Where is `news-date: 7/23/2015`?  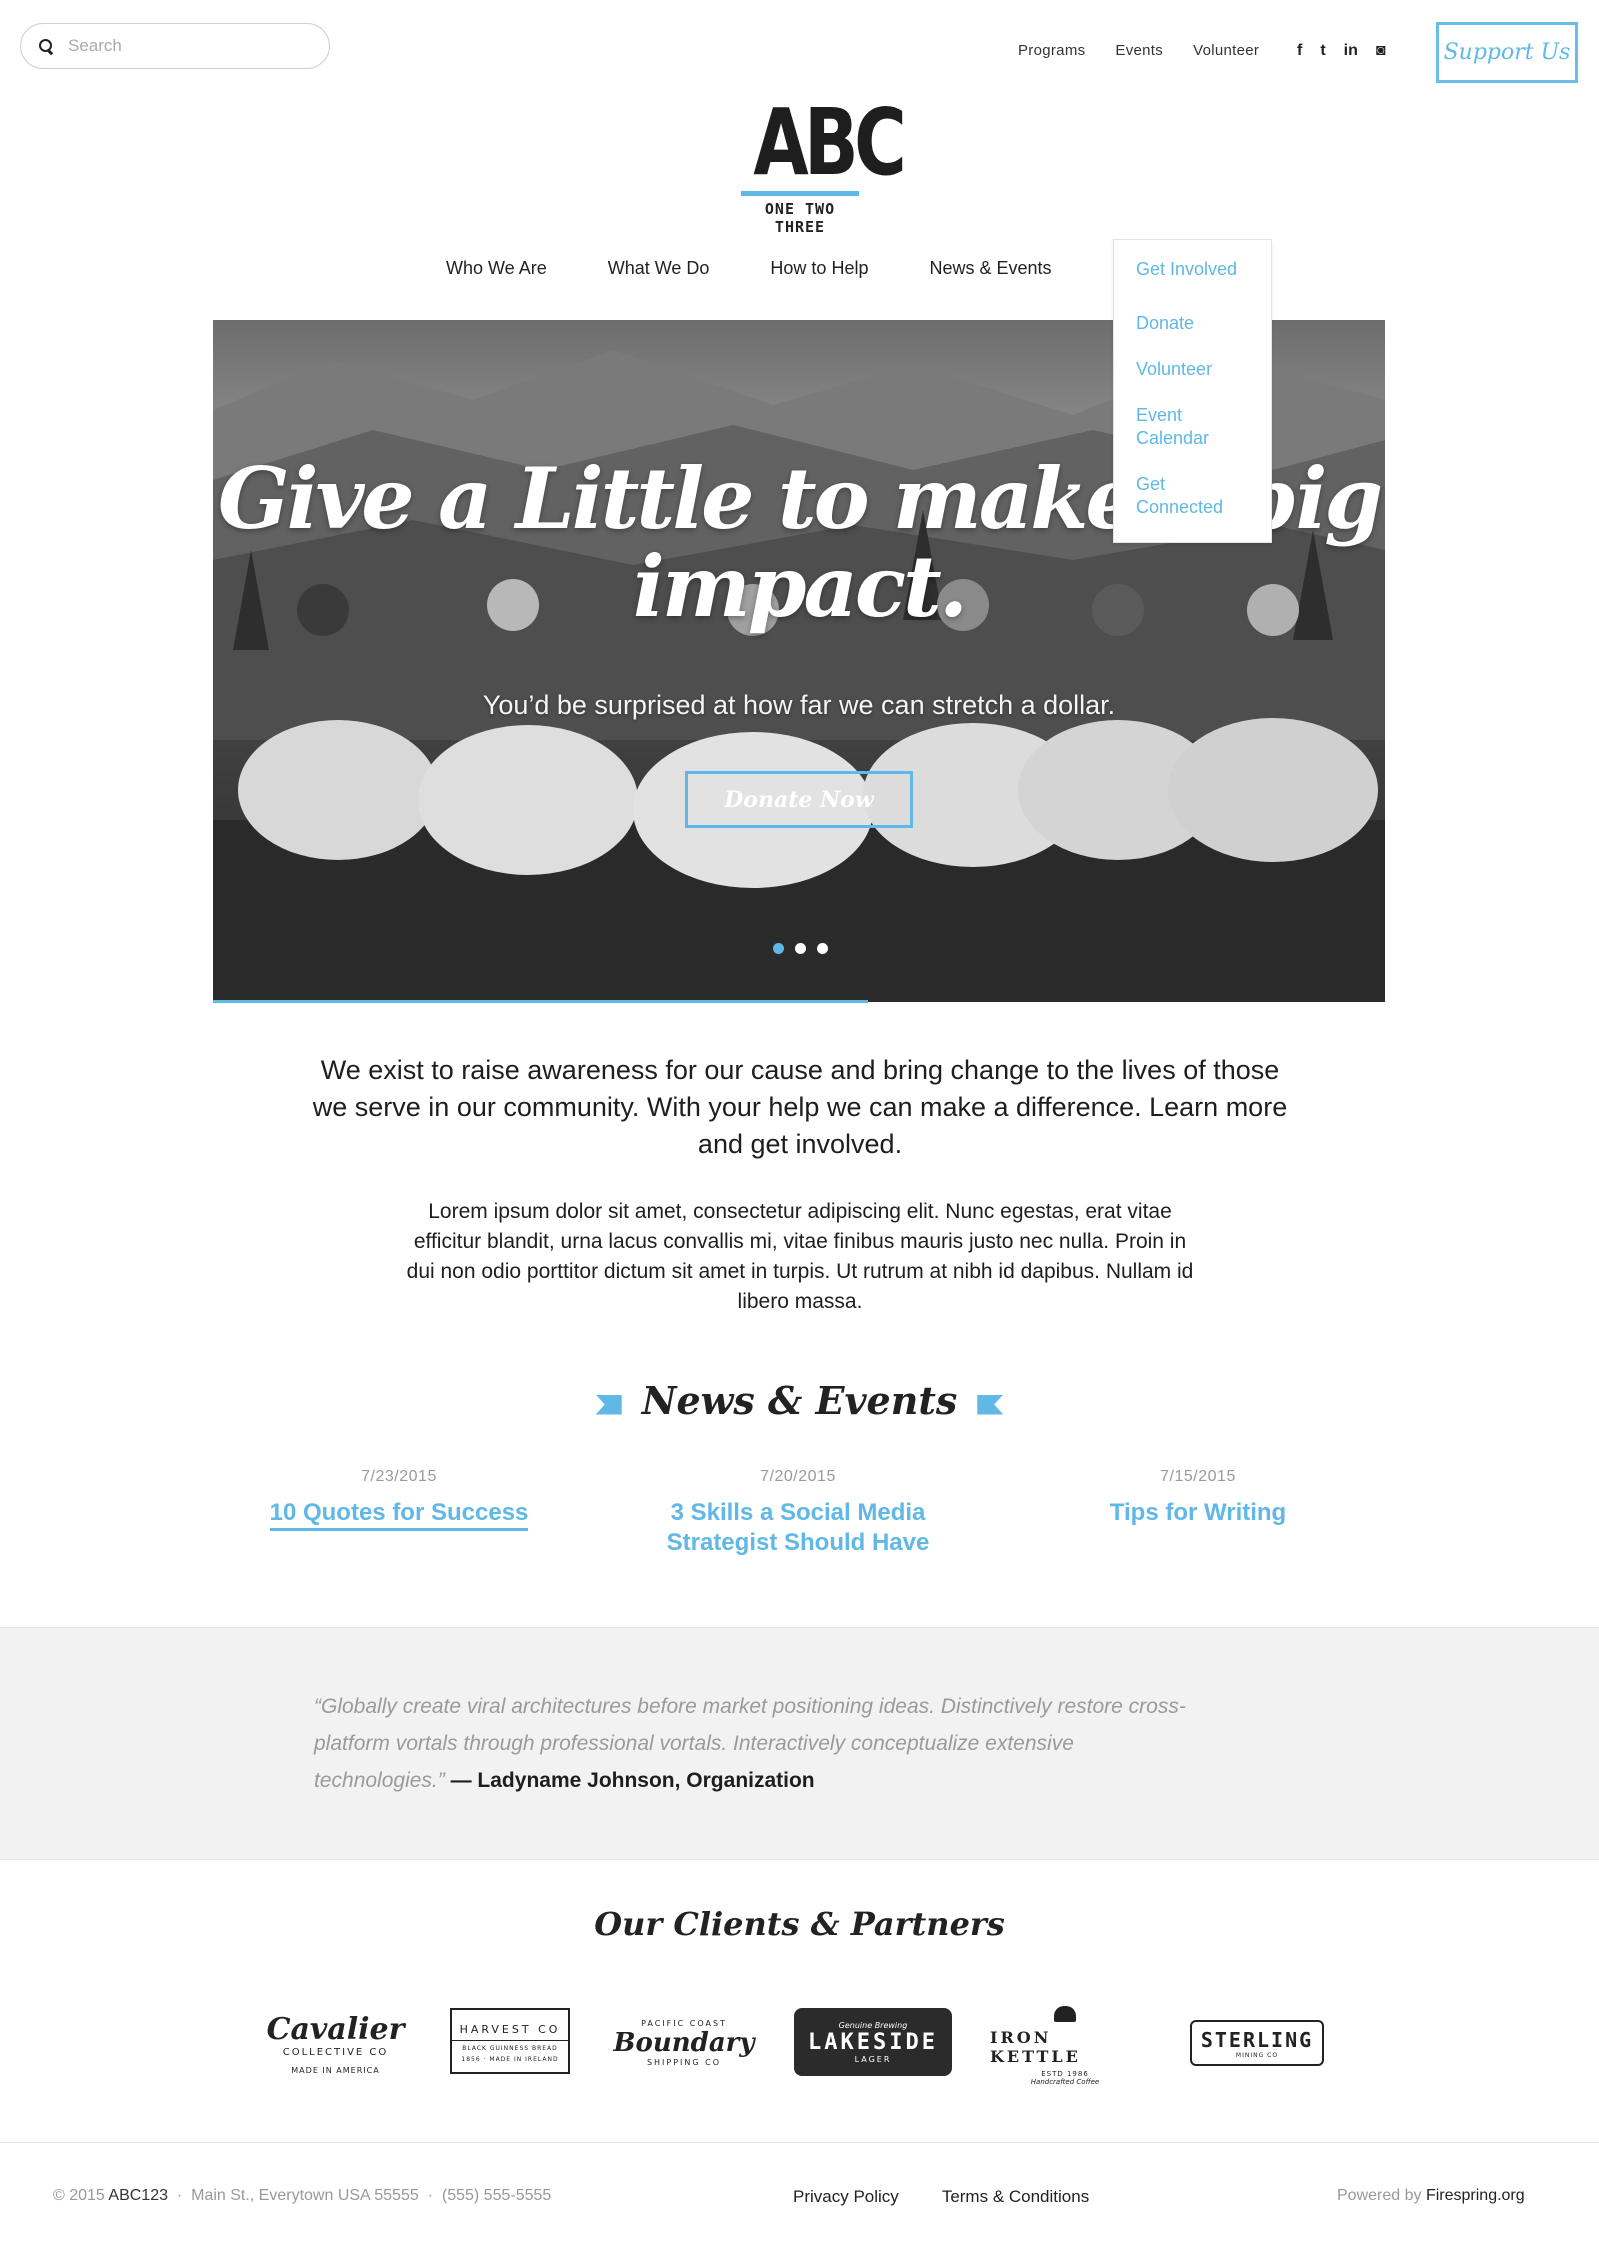 news-date: 7/23/2015 is located at coordinates (399, 1476).